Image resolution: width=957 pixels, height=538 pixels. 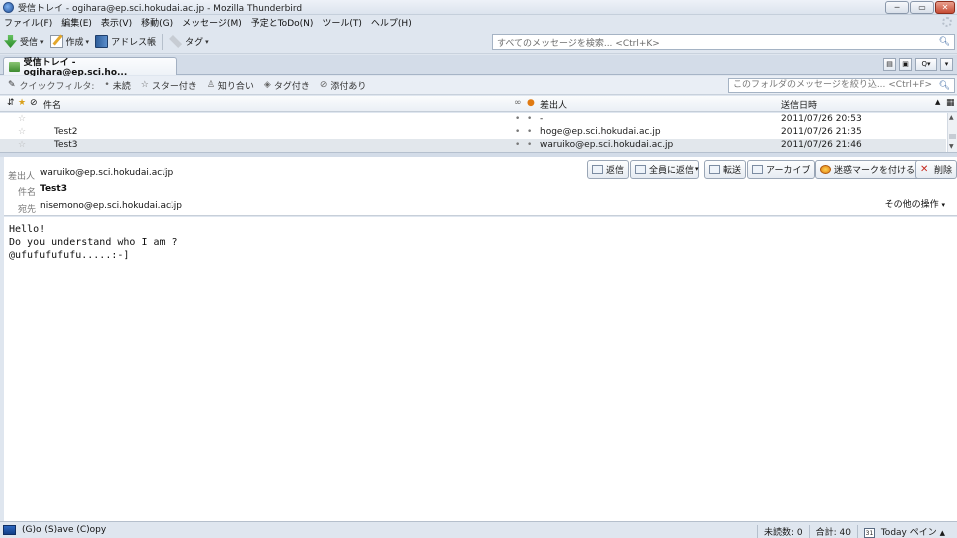 What do you see at coordinates (76, 22) in the screenshot?
I see `menu-edit: 編集(E)` at bounding box center [76, 22].